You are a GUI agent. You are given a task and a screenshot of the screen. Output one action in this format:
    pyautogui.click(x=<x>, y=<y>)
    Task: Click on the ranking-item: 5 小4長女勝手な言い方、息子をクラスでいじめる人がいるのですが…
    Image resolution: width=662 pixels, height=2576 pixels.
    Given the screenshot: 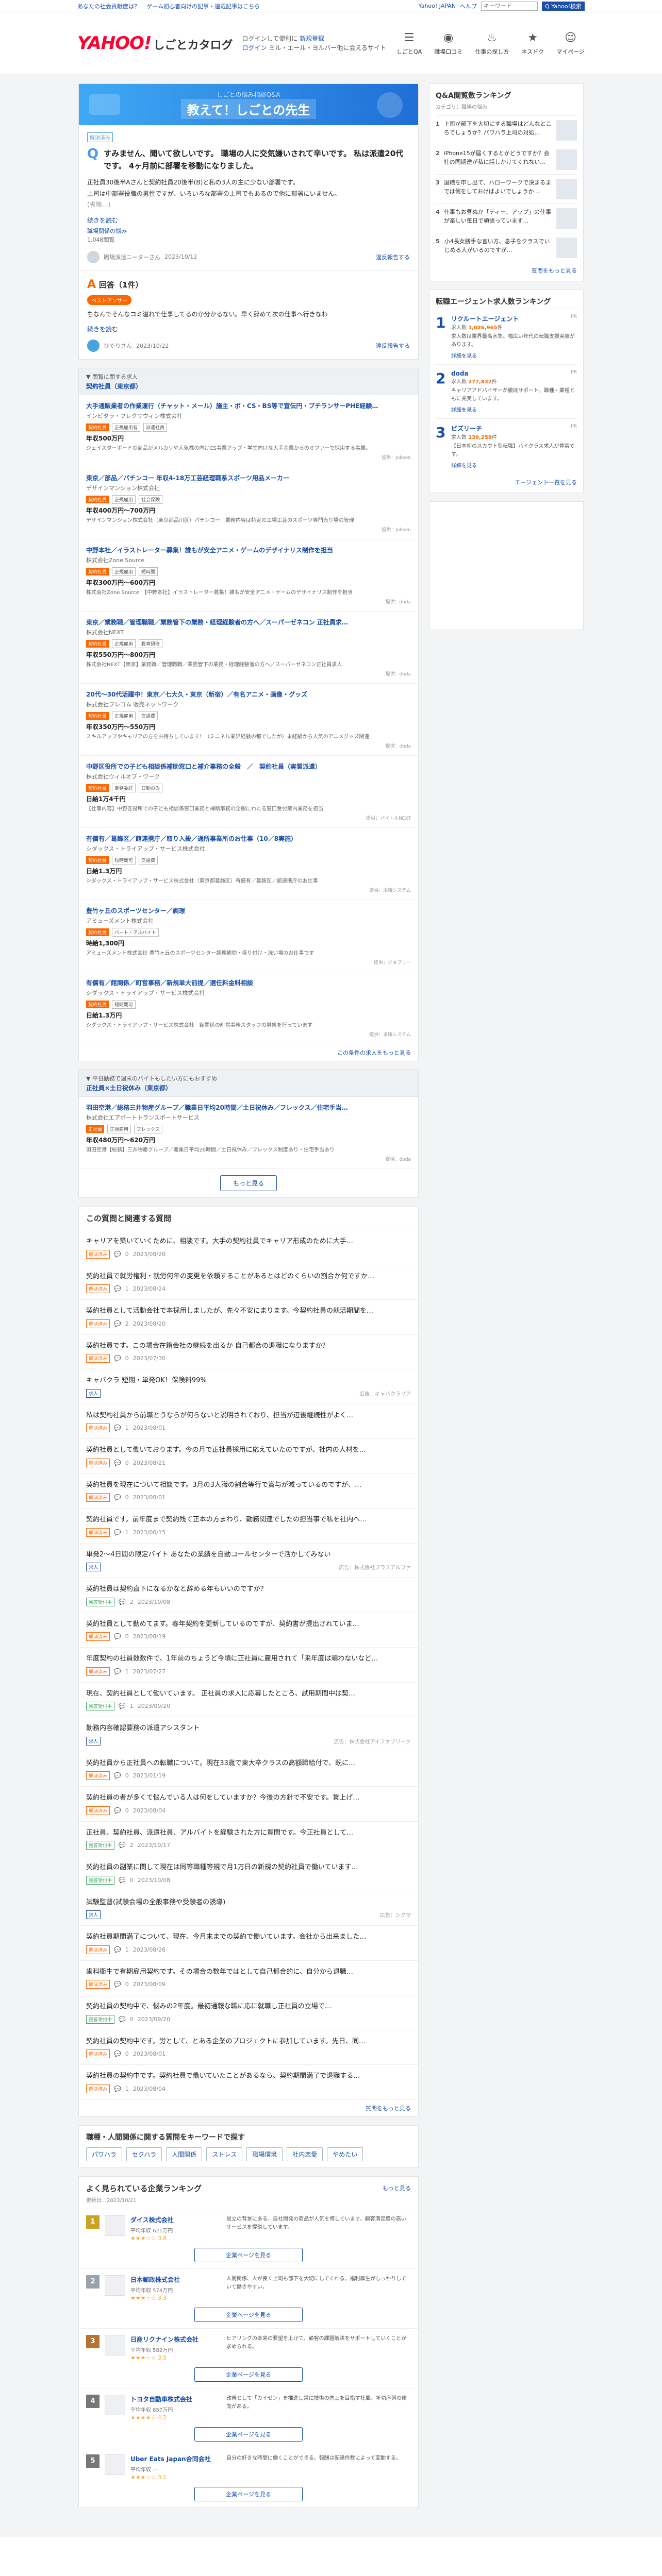 What is the action you would take?
    pyautogui.click(x=506, y=247)
    